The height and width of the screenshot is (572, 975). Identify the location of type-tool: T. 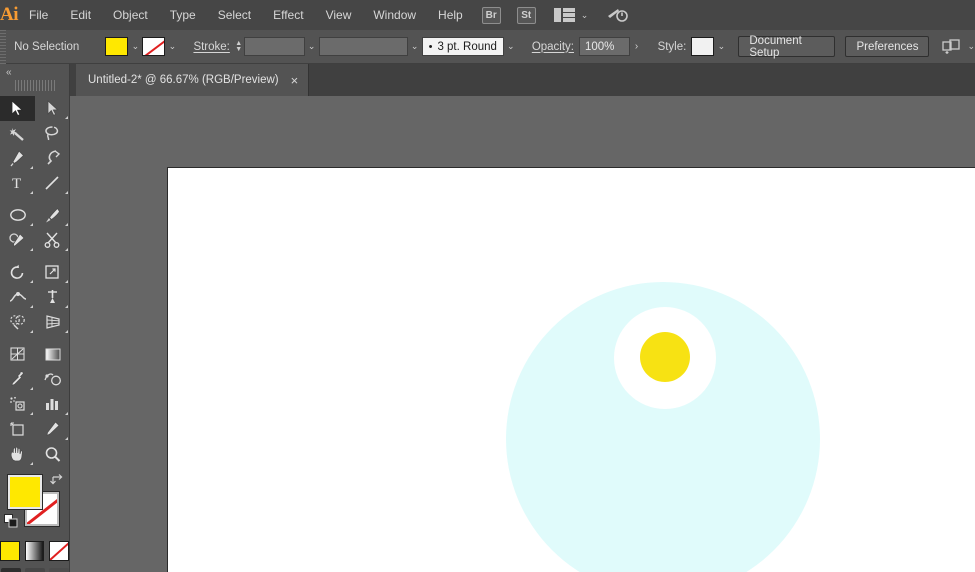
(17, 183).